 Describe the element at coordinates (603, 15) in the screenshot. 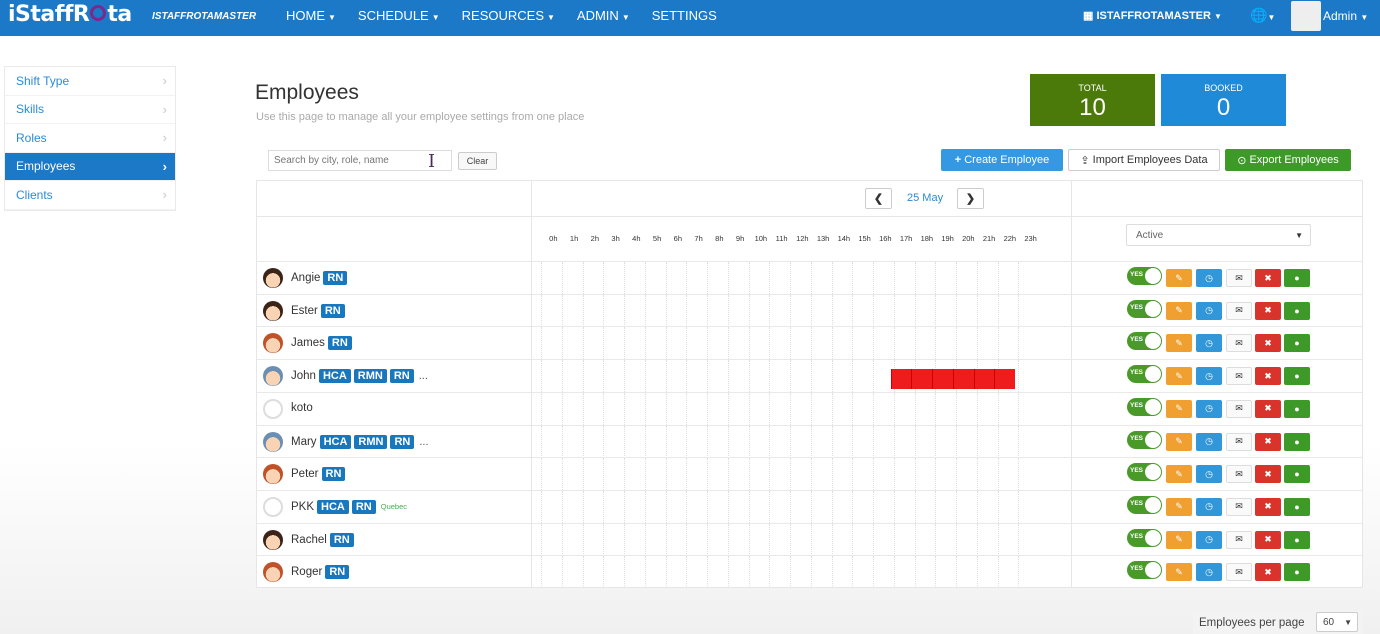

I see `nav-admin: ADMIN ▼` at that location.